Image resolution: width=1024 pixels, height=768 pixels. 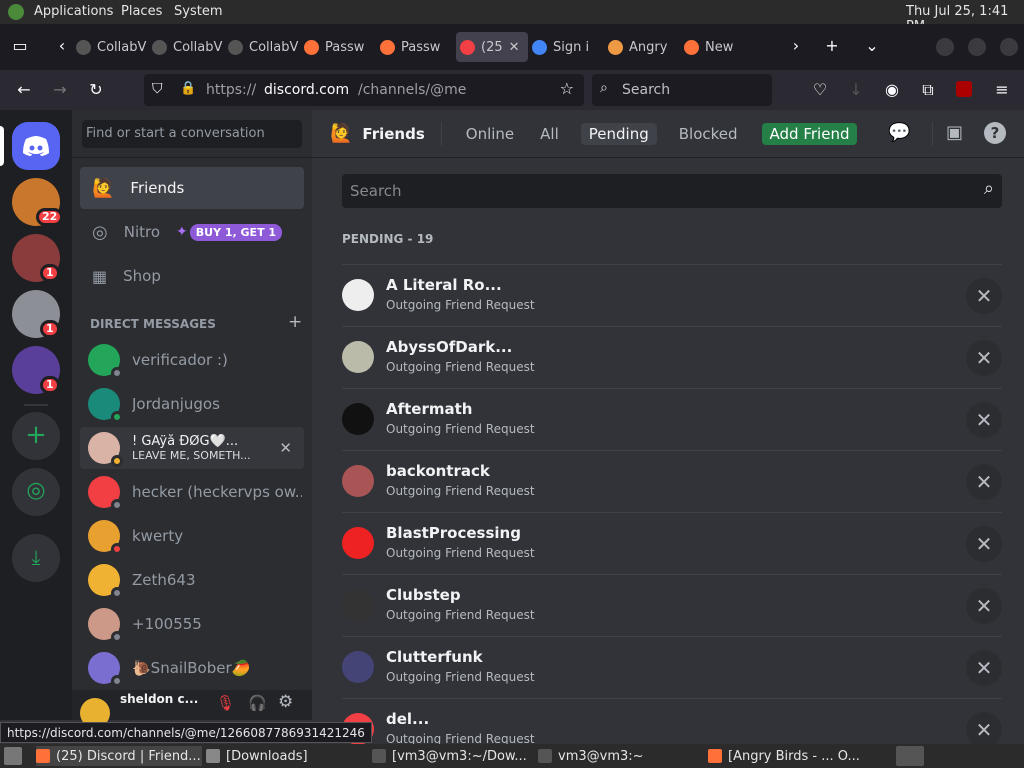 What do you see at coordinates (192, 624) in the screenshot?
I see `dm-list-item: +100555` at bounding box center [192, 624].